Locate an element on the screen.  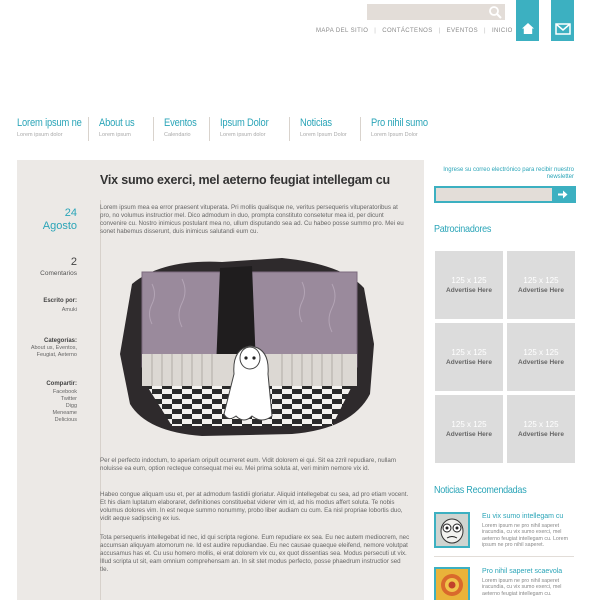
nav-item-title: Eventos is located at coordinates (180, 123).